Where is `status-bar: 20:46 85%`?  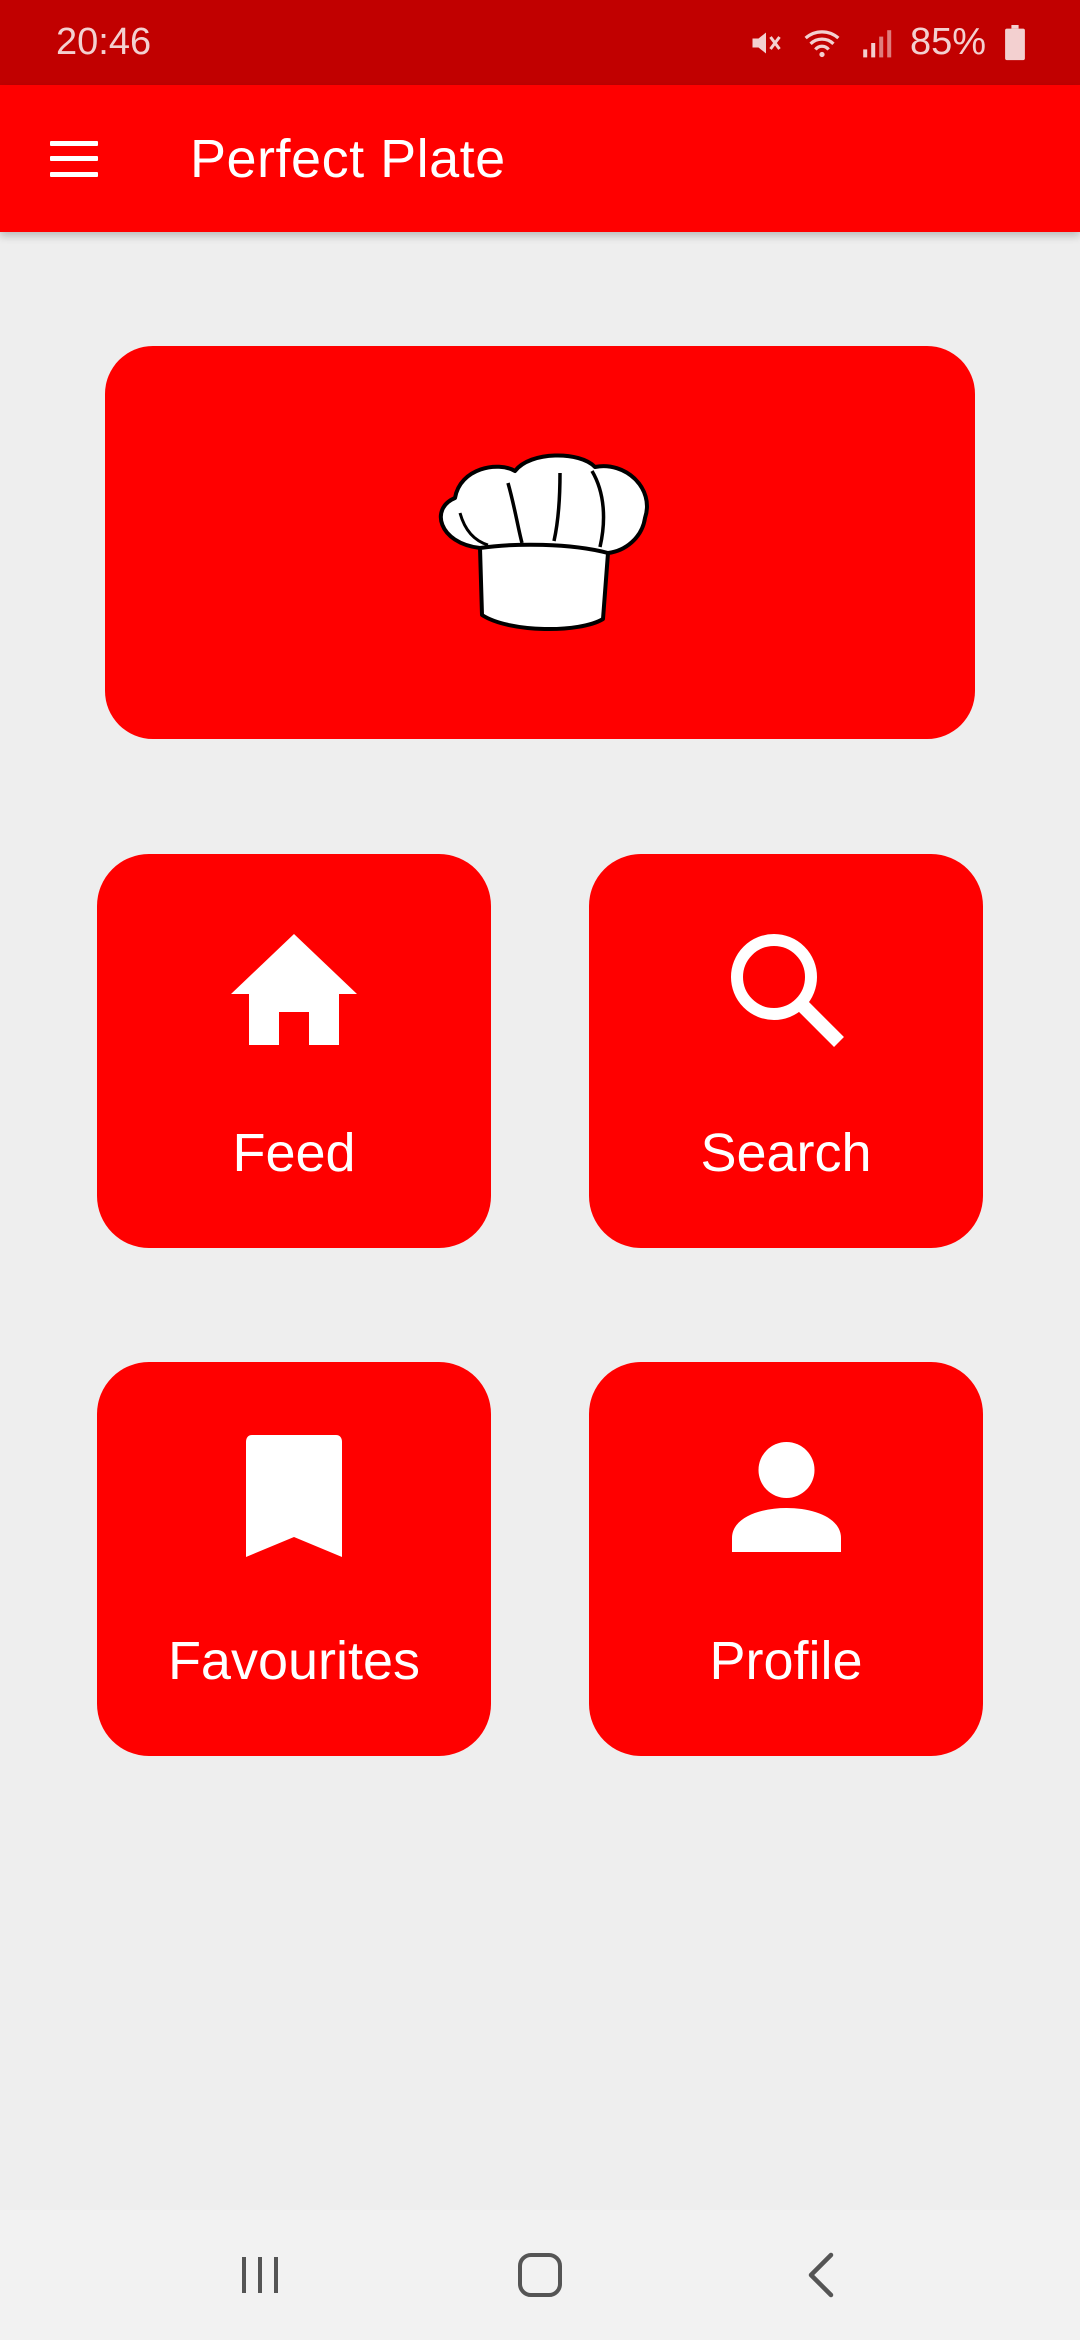
status-bar: 20:46 85% is located at coordinates (540, 42).